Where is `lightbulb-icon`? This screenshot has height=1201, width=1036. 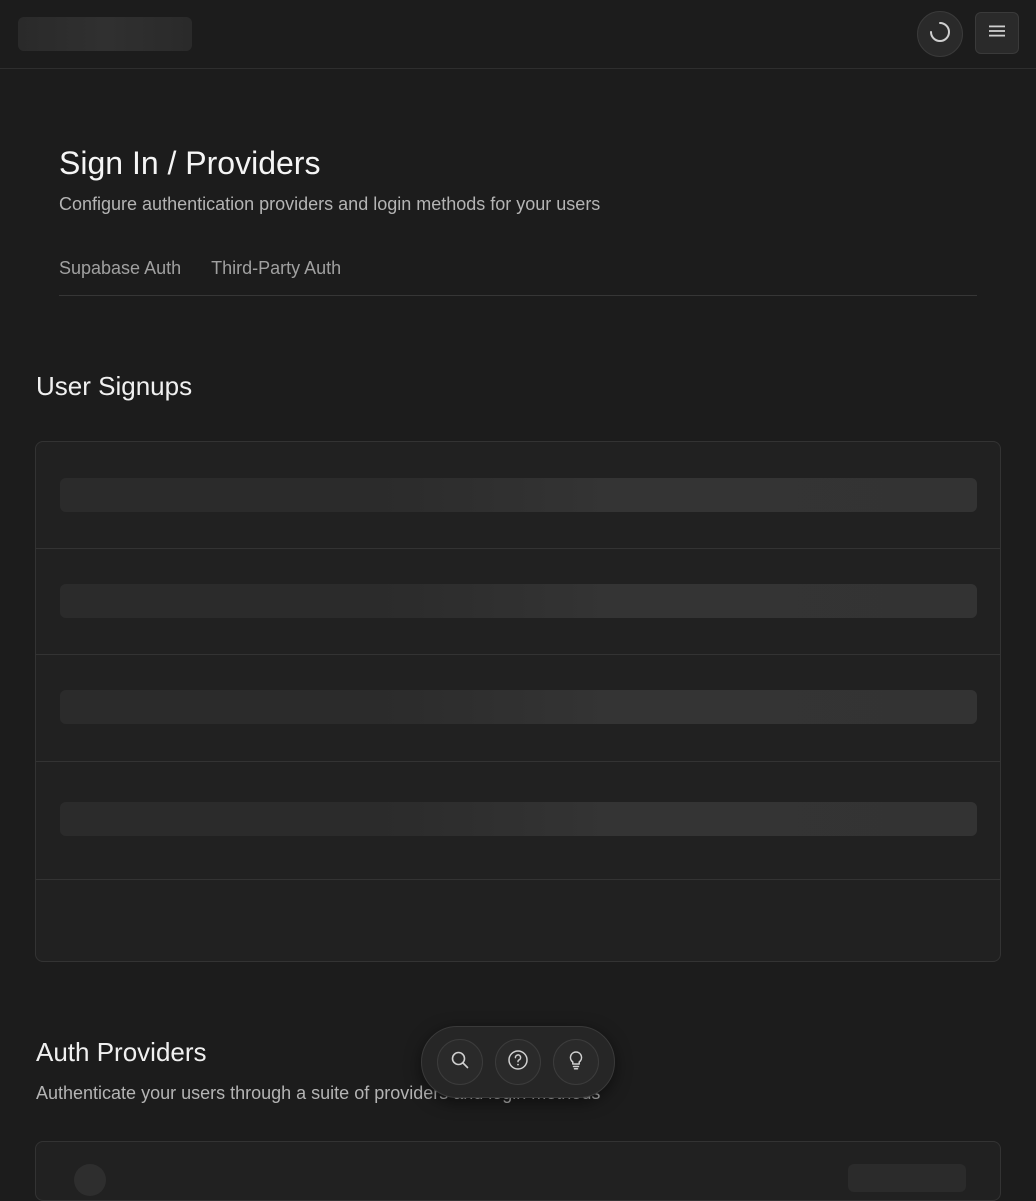
lightbulb-icon is located at coordinates (576, 1062).